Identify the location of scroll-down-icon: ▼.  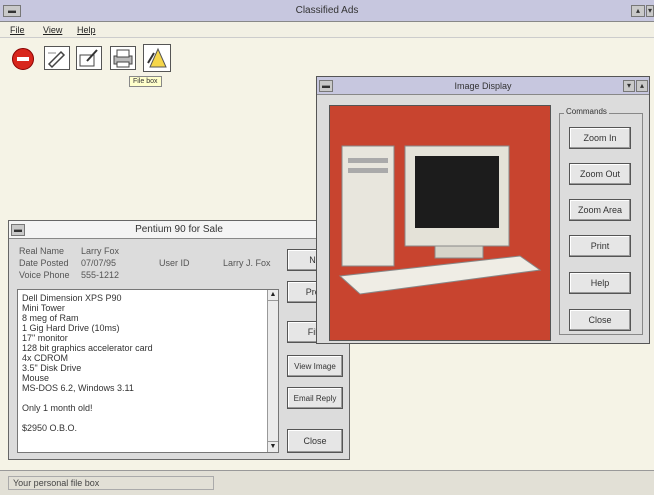
(273, 446).